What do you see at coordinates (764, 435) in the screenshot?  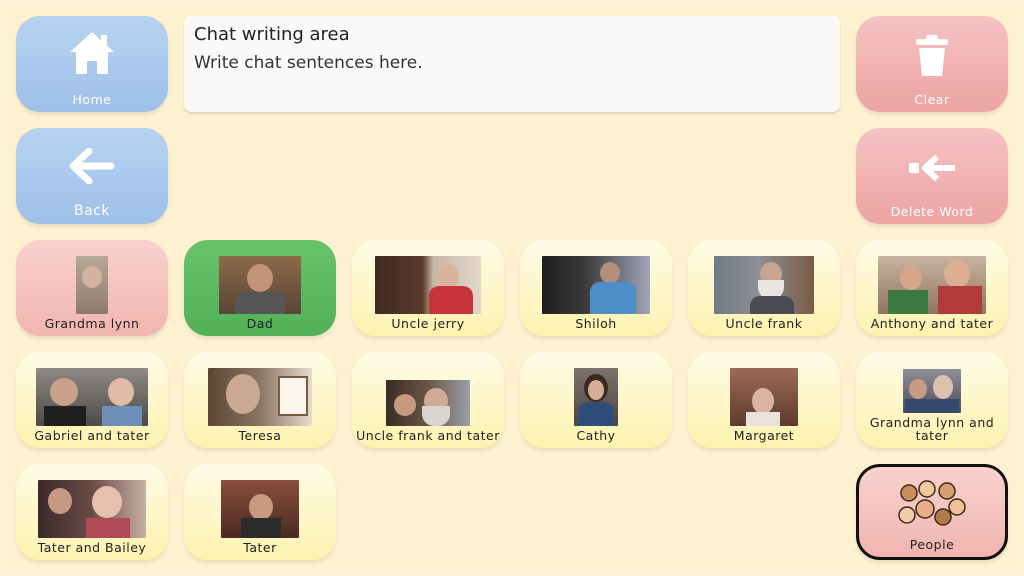 I see `person-label: Margaret` at bounding box center [764, 435].